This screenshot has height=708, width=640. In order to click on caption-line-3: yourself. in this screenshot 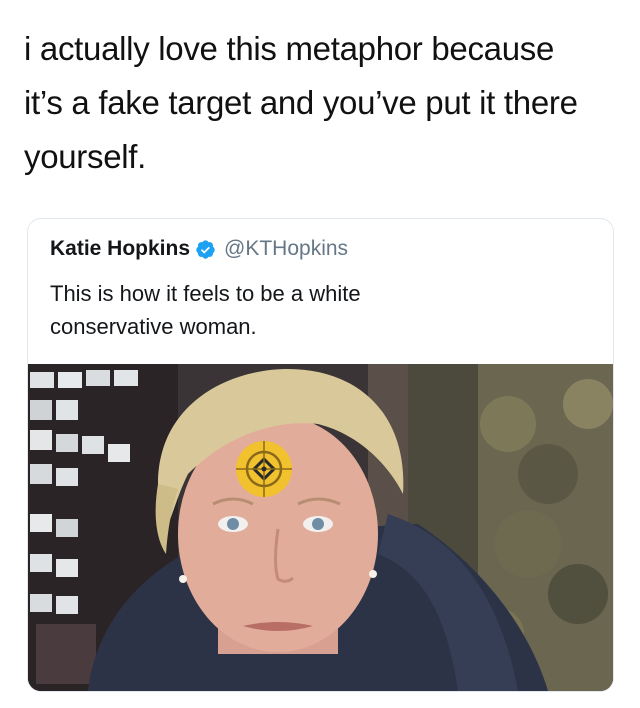, I will do `click(85, 156)`.